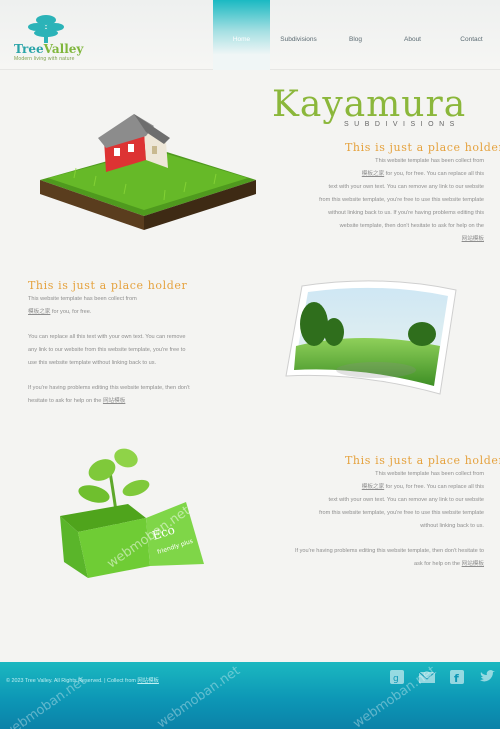 This screenshot has height=729, width=500. I want to click on svg-text: f, so click(456, 678).